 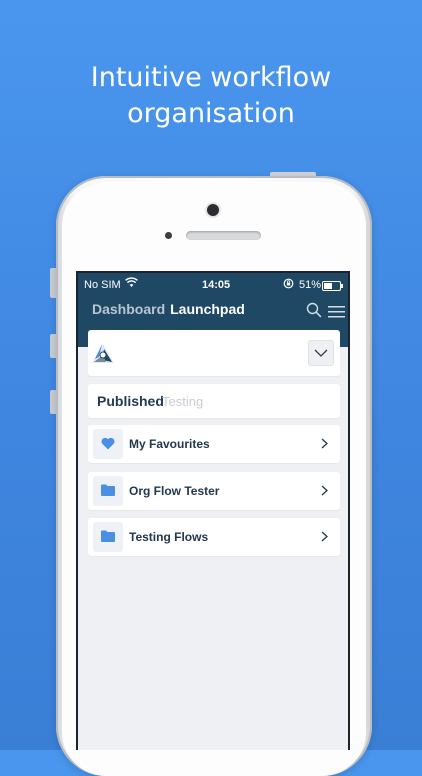 I want to click on status-bar: No SIM 14:05 51%, so click(x=213, y=285).